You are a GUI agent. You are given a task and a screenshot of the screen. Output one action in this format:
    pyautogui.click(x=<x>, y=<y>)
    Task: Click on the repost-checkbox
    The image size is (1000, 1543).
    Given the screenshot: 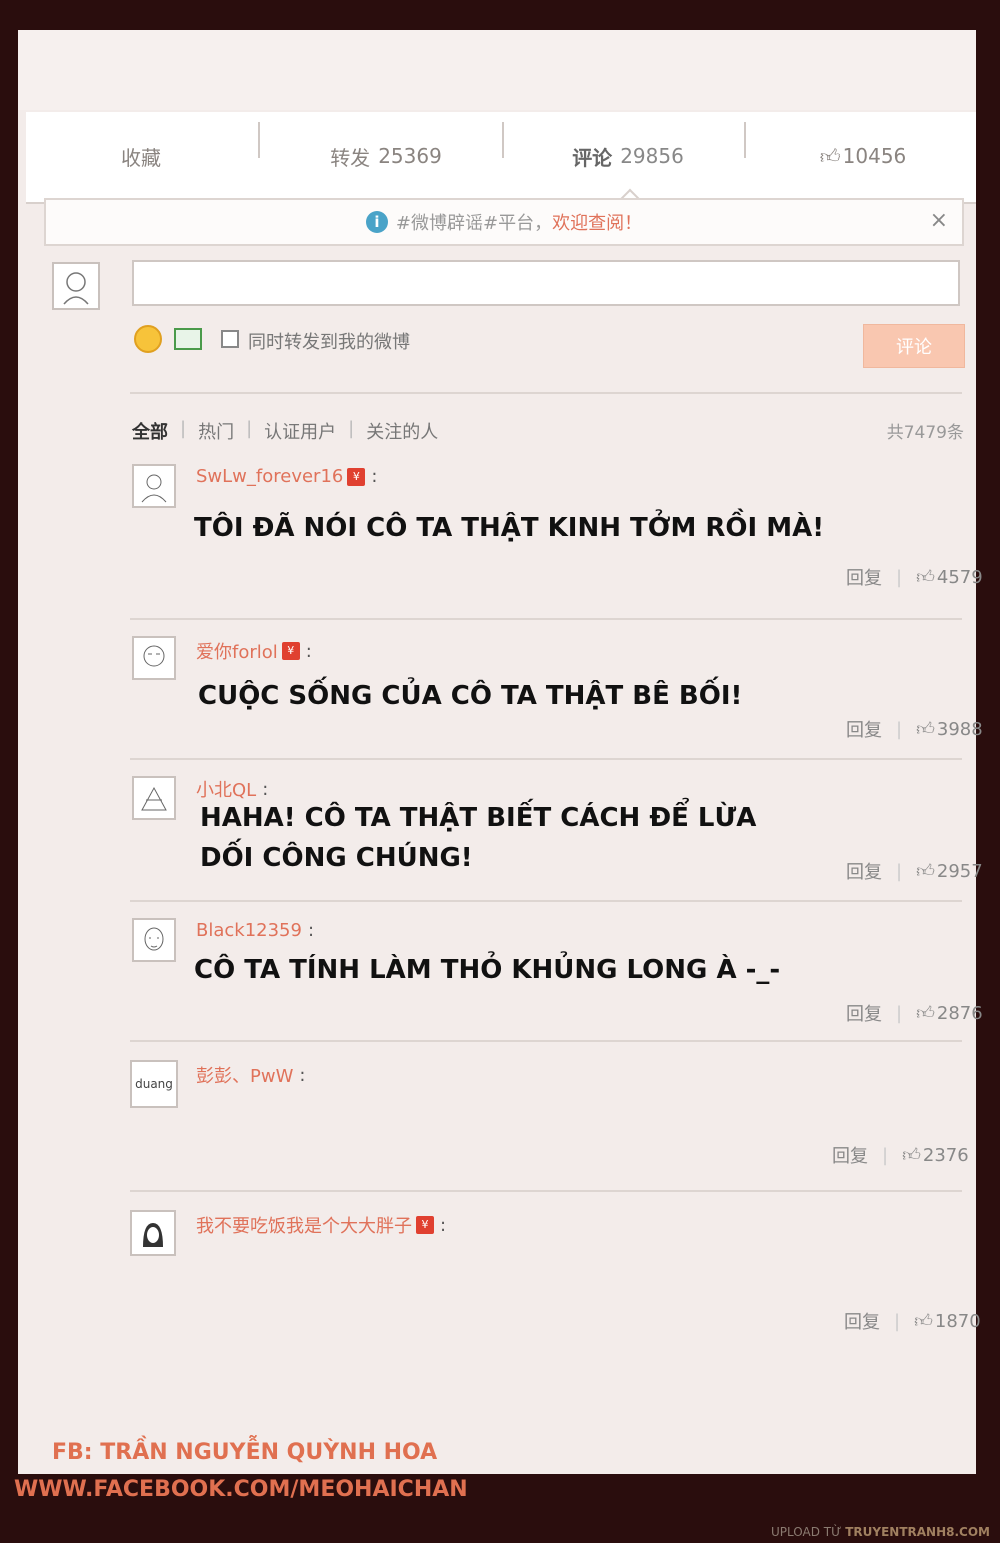 What is the action you would take?
    pyautogui.click(x=230, y=339)
    